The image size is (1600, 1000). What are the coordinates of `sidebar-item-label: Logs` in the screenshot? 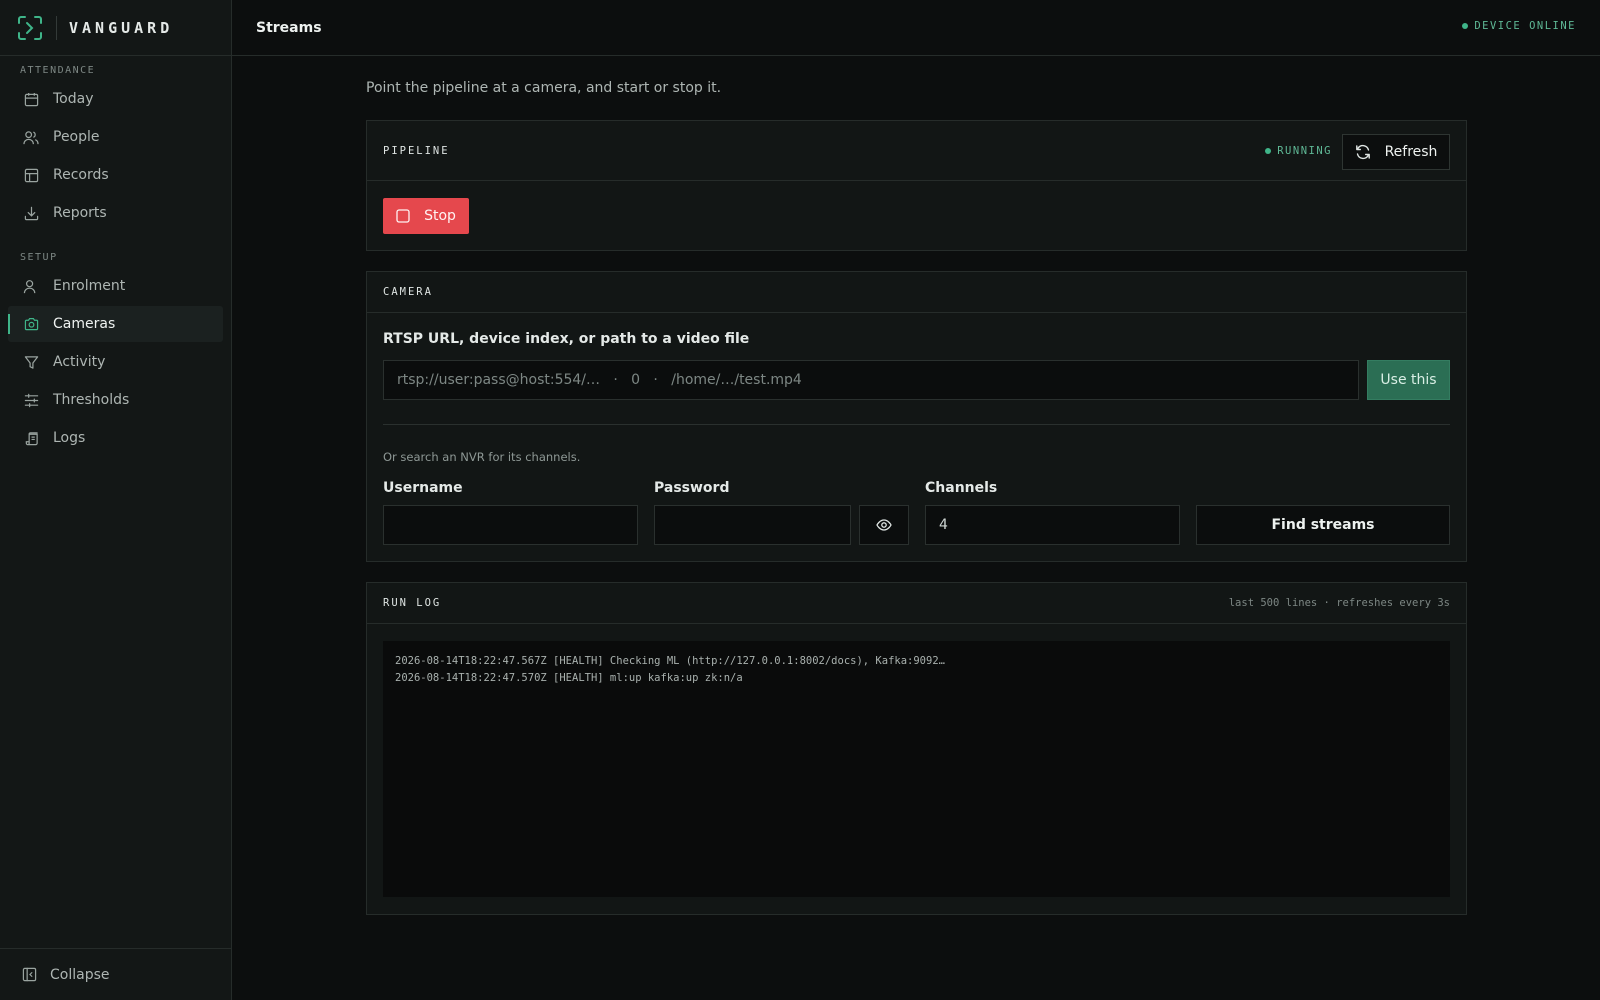 It's located at (69, 438).